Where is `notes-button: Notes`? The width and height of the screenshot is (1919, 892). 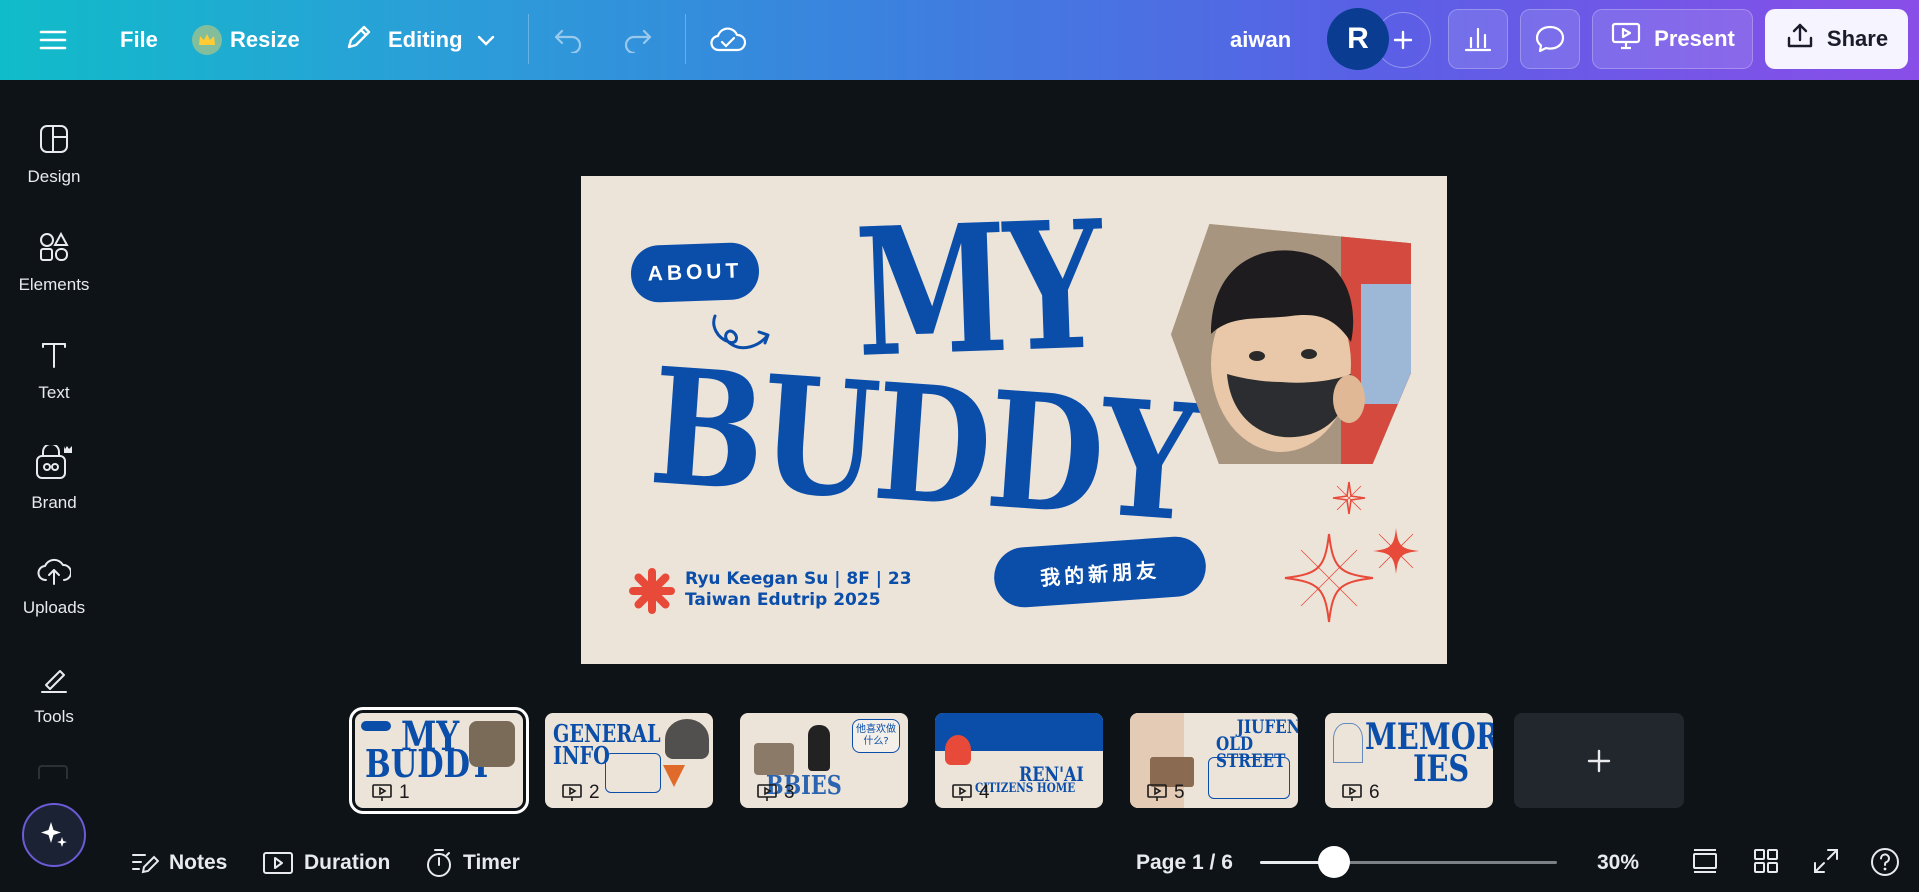 notes-button: Notes is located at coordinates (179, 863).